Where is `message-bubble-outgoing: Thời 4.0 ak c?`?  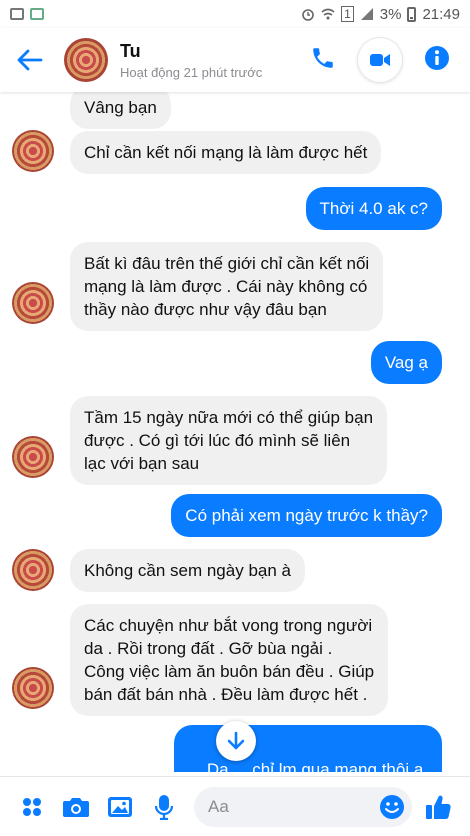
message-bubble-outgoing: Thời 4.0 ak c? is located at coordinates (373, 208).